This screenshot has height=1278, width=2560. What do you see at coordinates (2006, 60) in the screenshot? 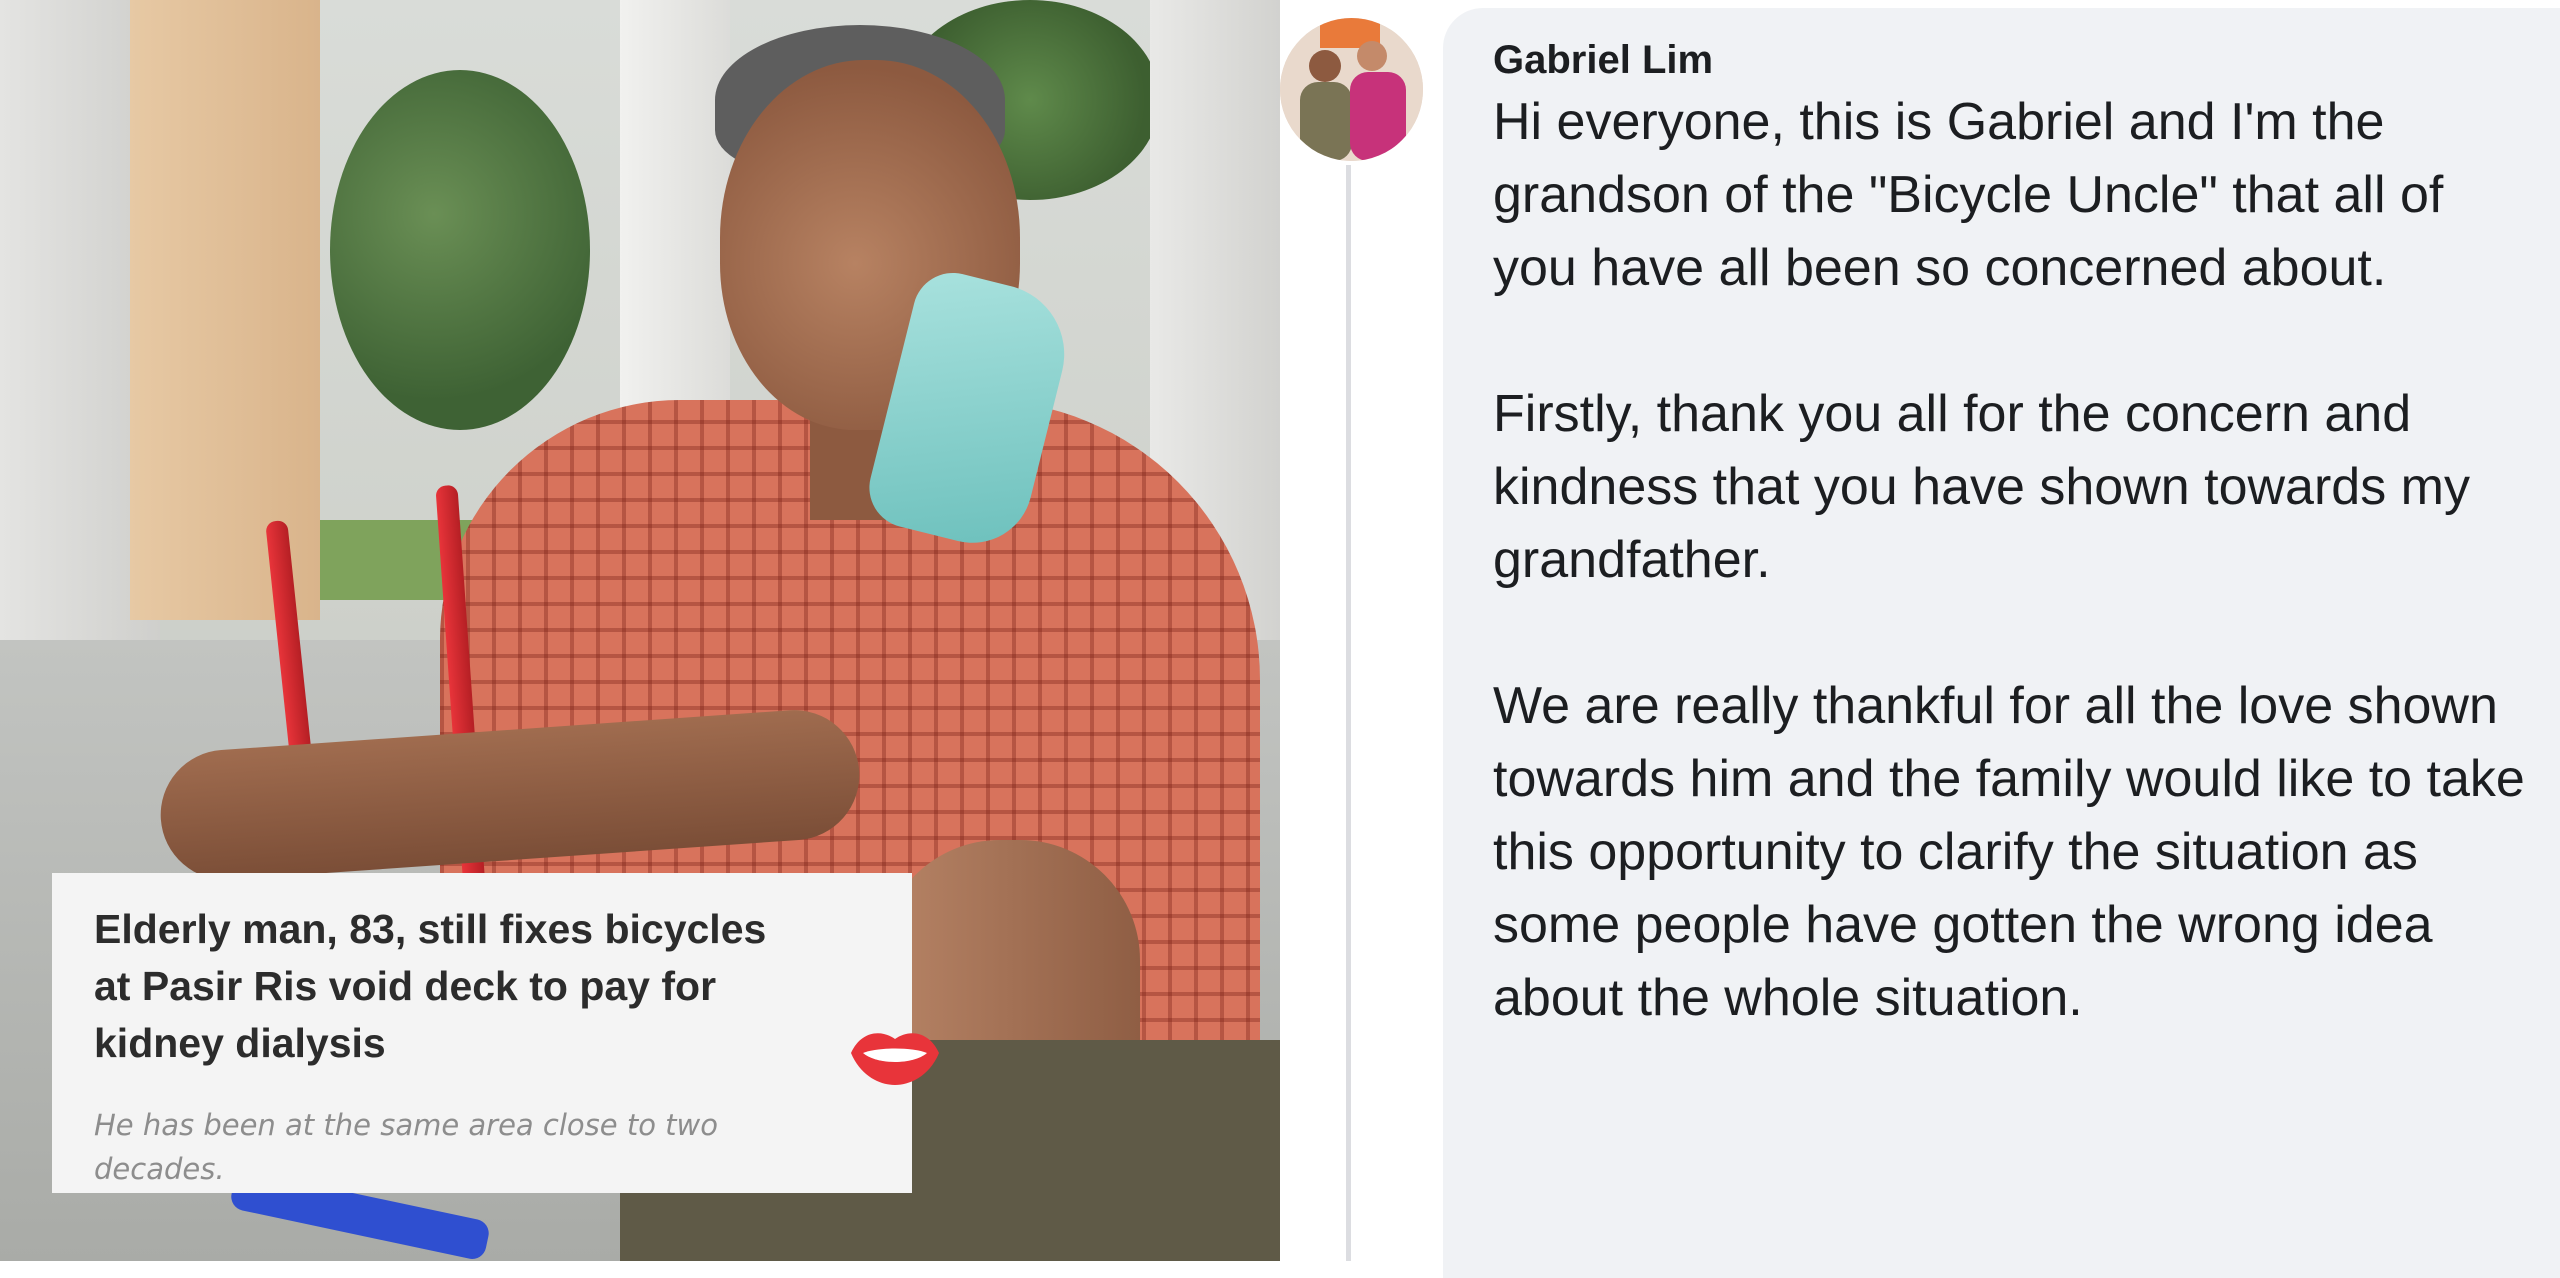
I see `comment-author-name: Gabriel Lim` at bounding box center [2006, 60].